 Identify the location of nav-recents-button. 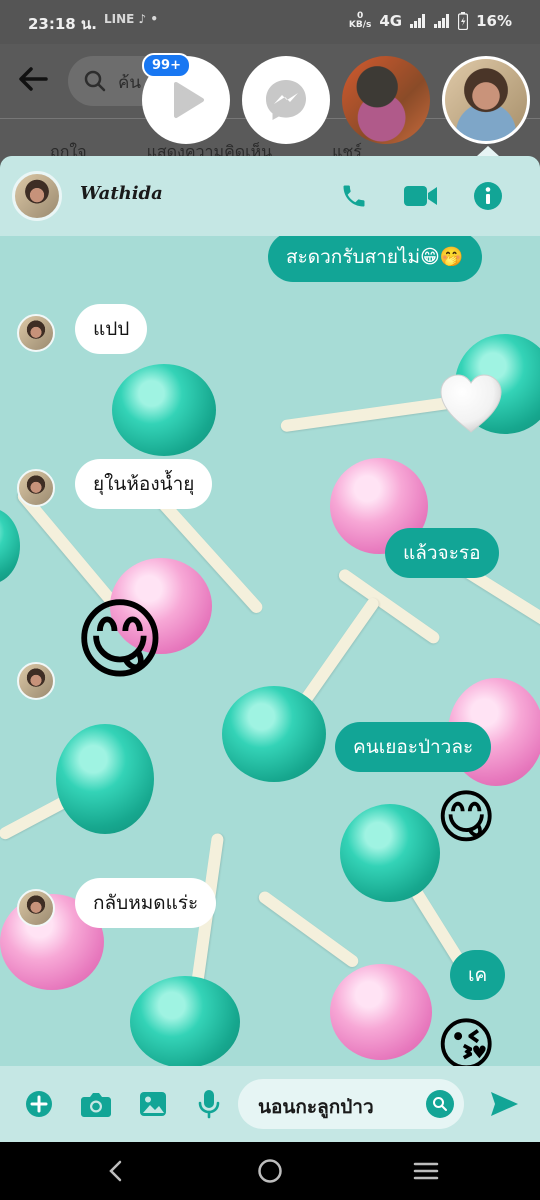
(426, 1171).